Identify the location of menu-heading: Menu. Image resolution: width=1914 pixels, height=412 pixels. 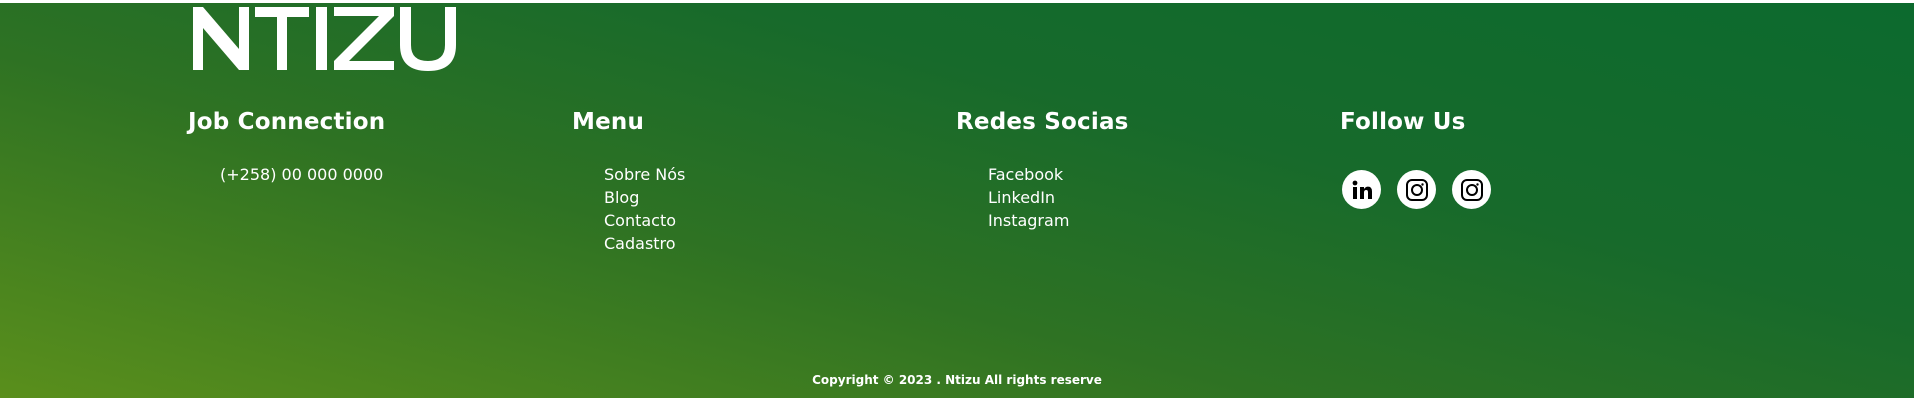
(608, 122).